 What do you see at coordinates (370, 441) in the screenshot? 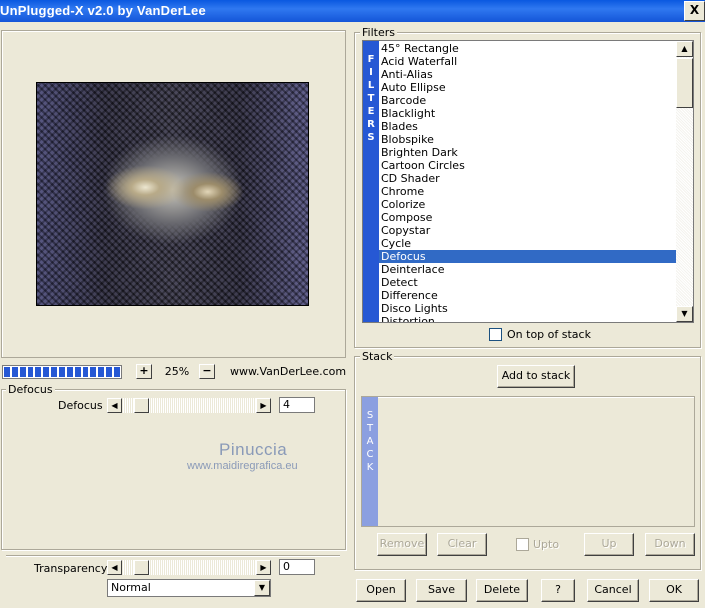
I see `vertical-letter: A` at bounding box center [370, 441].